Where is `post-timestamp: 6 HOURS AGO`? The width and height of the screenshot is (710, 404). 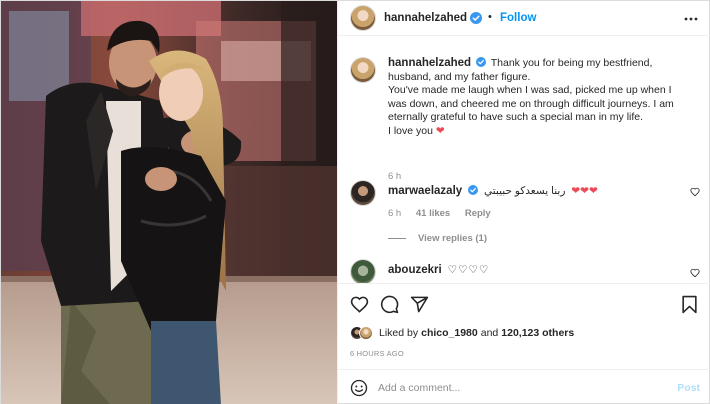
post-timestamp: 6 HOURS AGO is located at coordinates (377, 353).